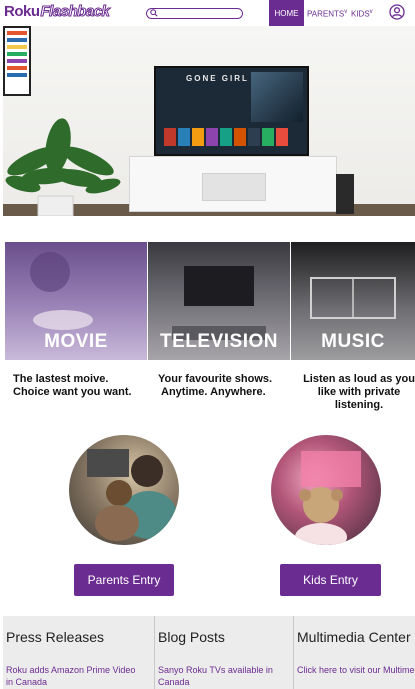  Describe the element at coordinates (353, 341) in the screenshot. I see `category-music-label: MUSIC` at that location.